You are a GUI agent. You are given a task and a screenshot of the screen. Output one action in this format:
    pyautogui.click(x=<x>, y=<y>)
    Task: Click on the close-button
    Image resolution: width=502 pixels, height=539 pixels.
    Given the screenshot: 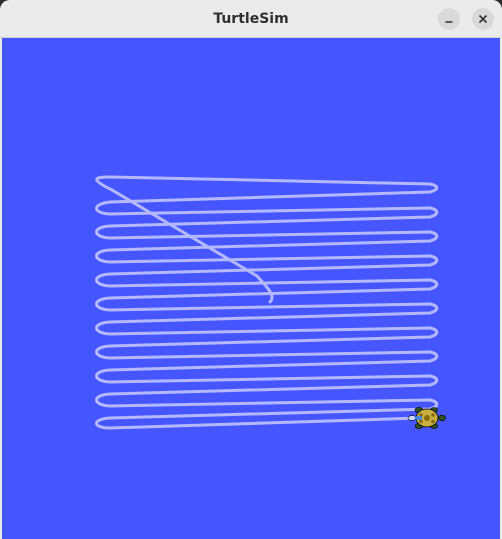 What is the action you would take?
    pyautogui.click(x=483, y=19)
    